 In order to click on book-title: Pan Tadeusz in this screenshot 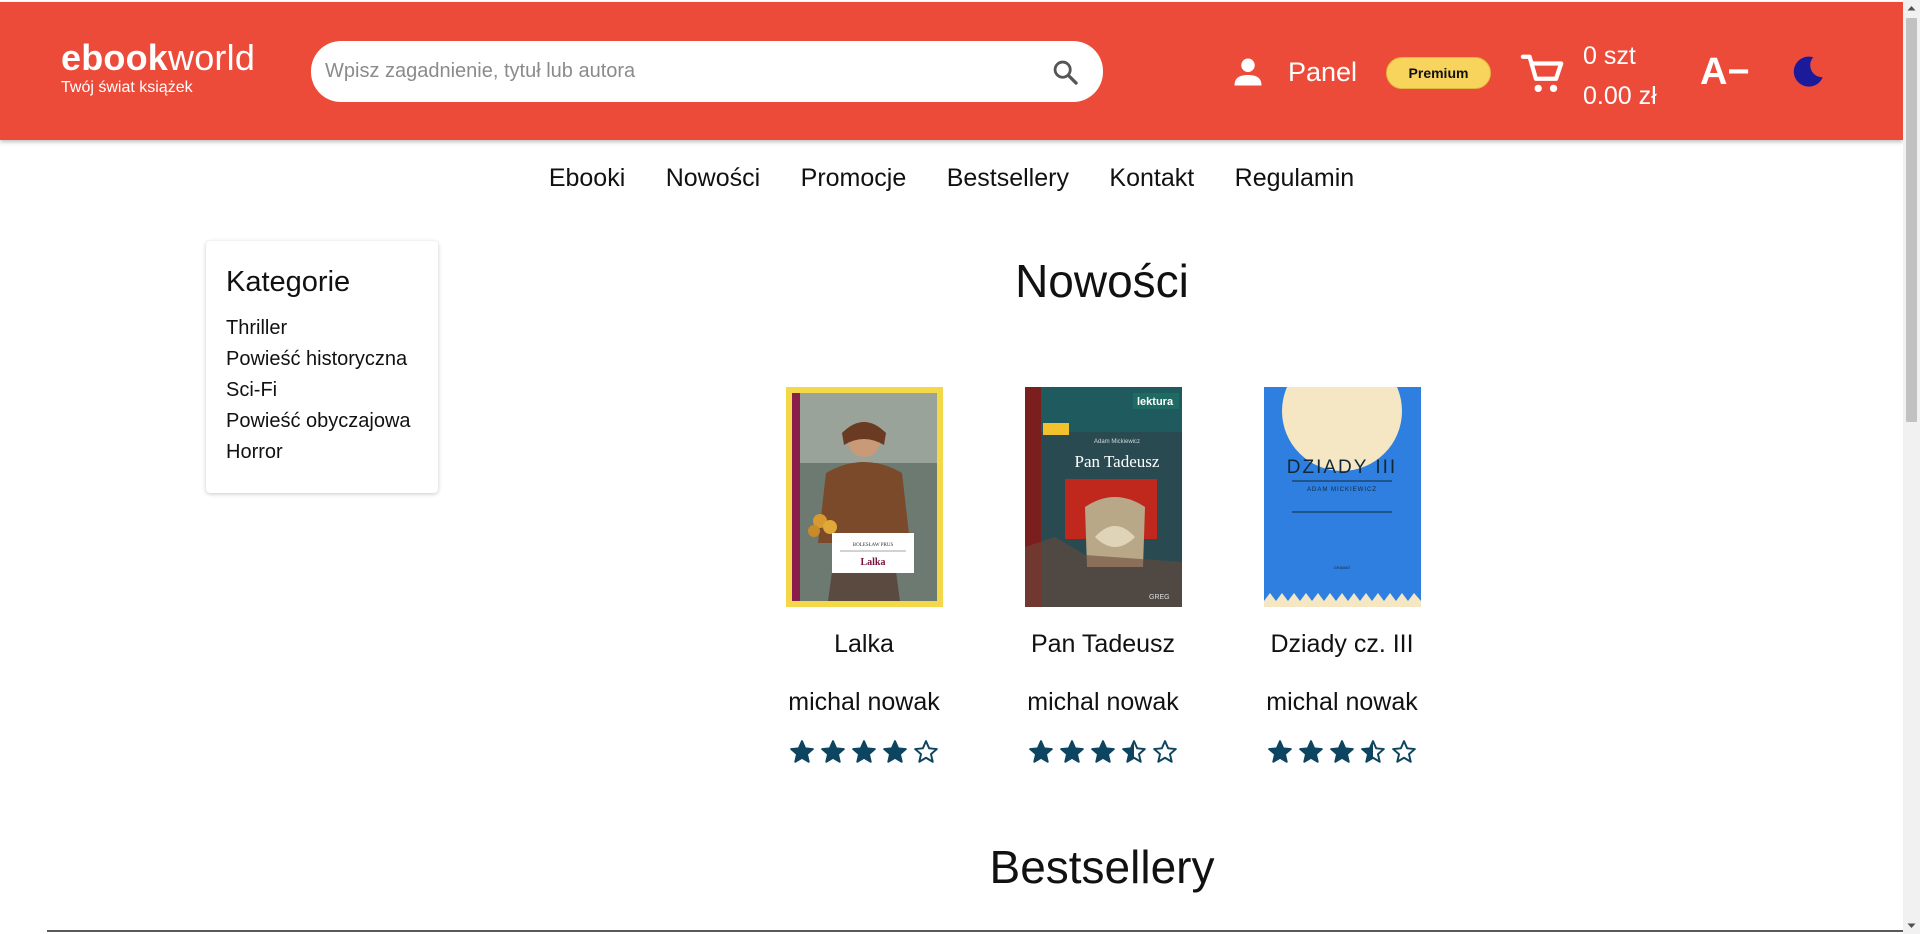, I will do `click(1103, 644)`.